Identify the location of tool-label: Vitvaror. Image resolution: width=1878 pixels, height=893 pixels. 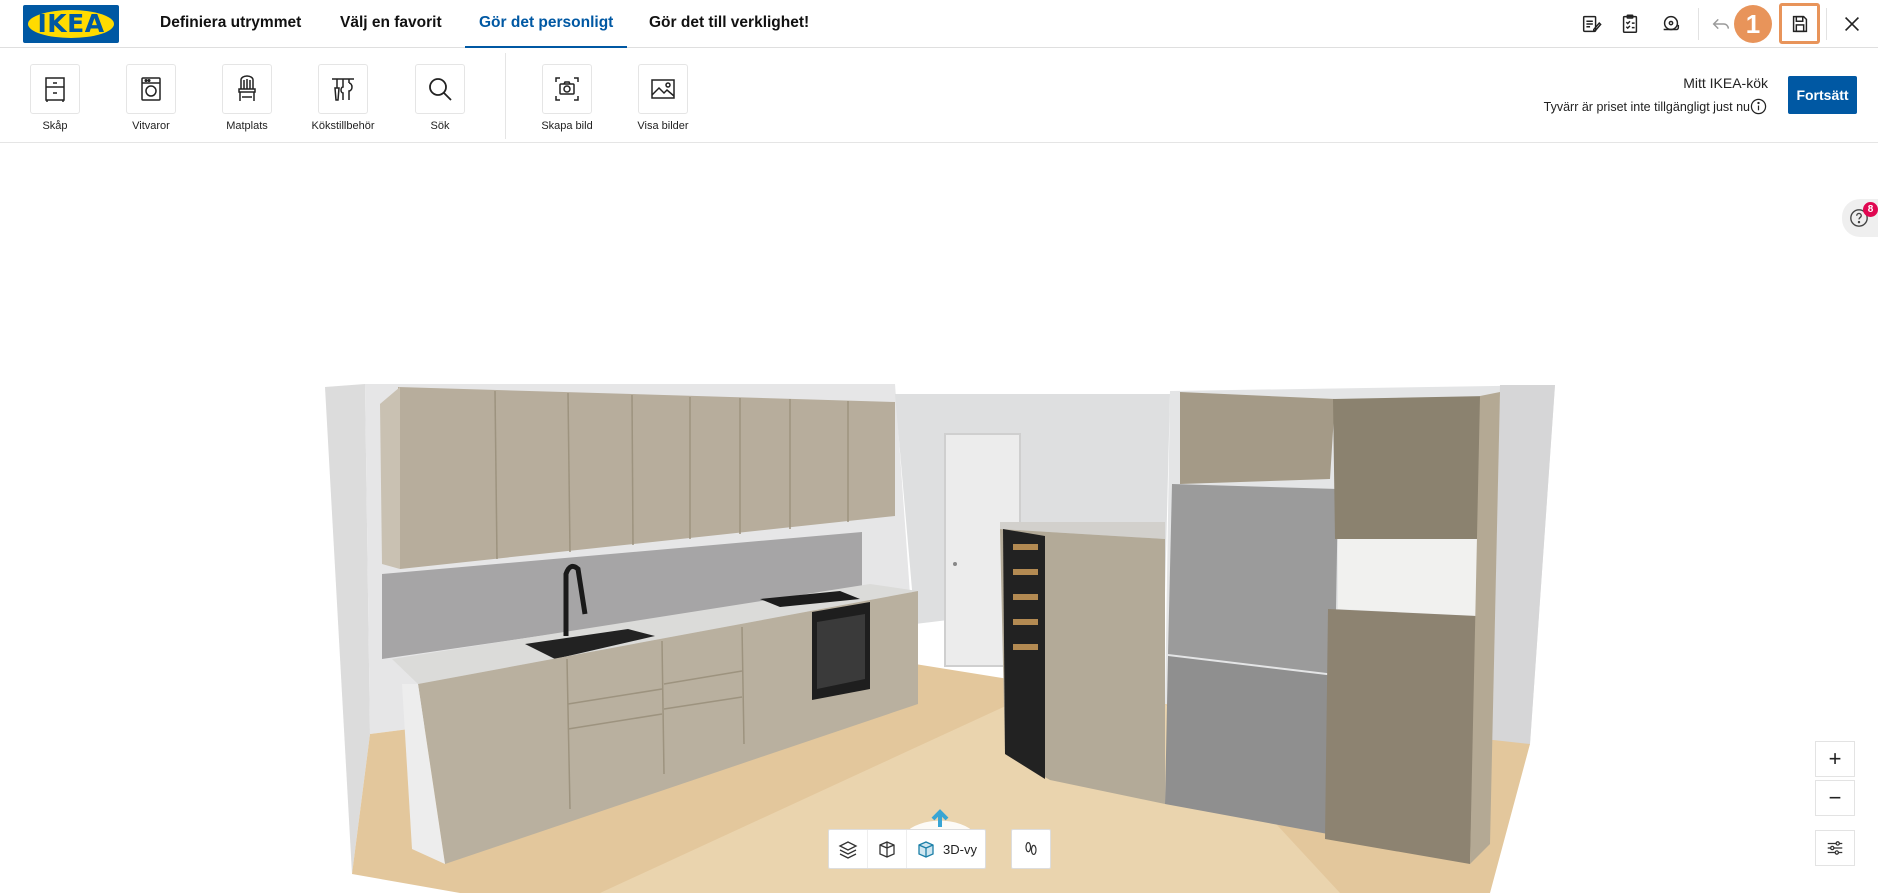
(151, 126).